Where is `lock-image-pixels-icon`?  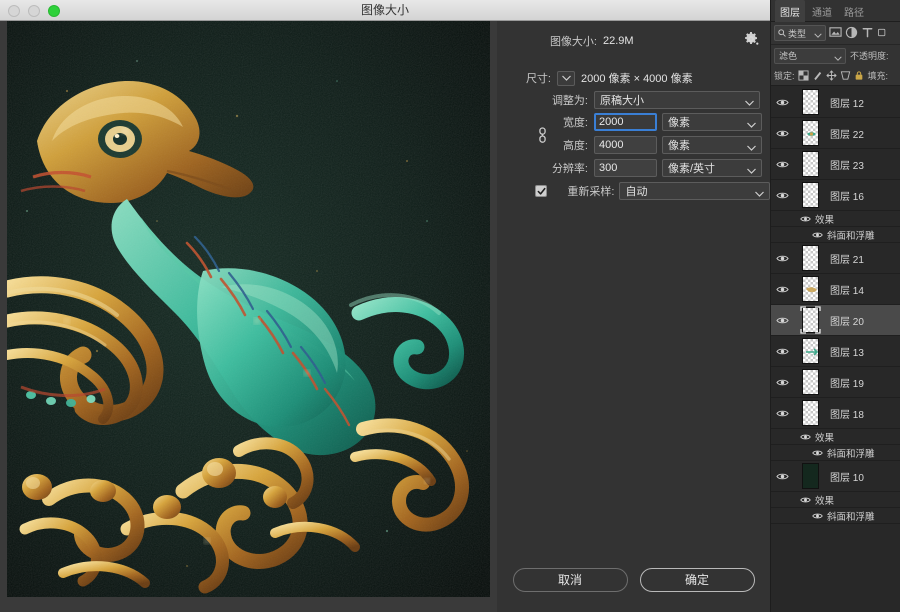 lock-image-pixels-icon is located at coordinates (817, 76).